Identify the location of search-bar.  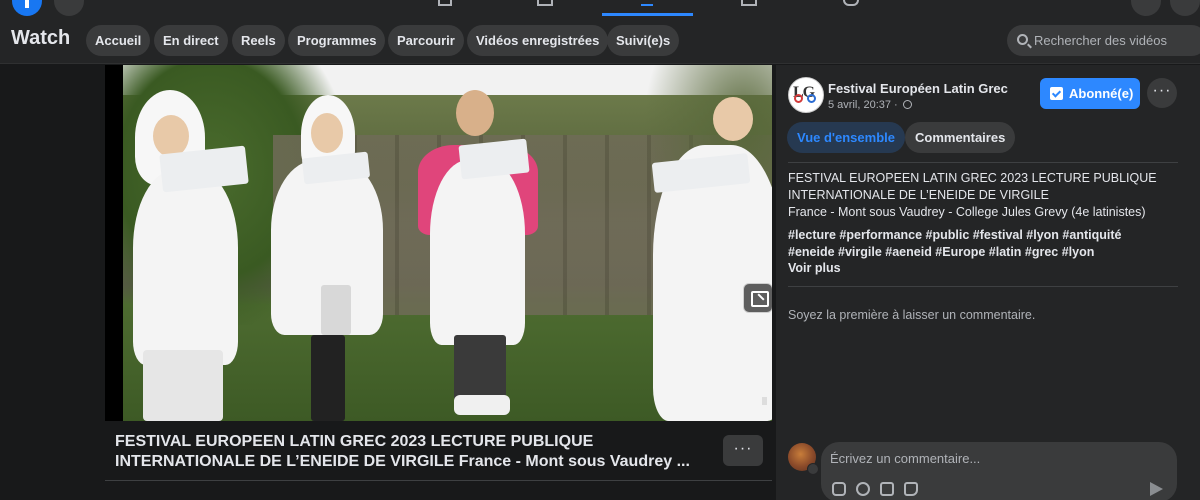
(1103, 40).